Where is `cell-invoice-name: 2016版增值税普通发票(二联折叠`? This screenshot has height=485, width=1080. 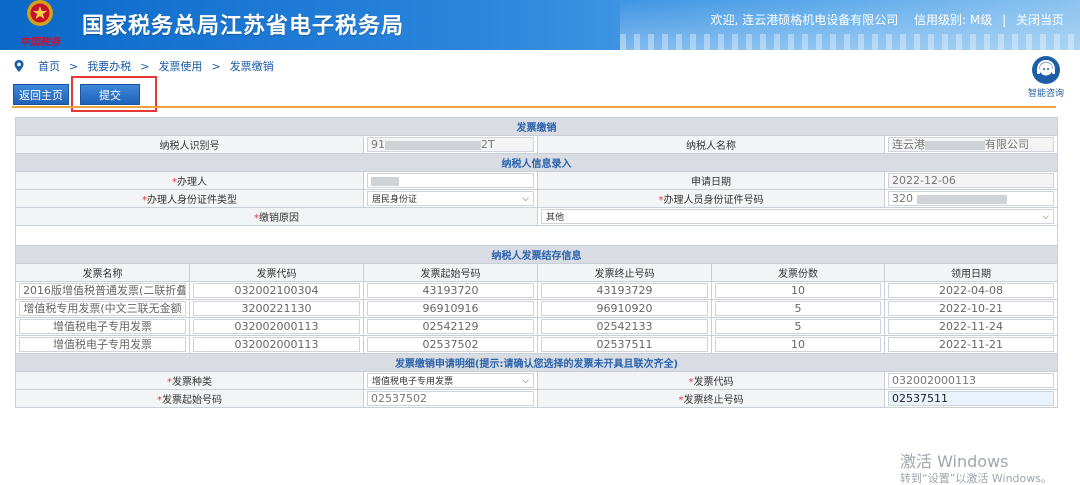 cell-invoice-name: 2016版增值税普通发票(二联折叠 is located at coordinates (102, 290).